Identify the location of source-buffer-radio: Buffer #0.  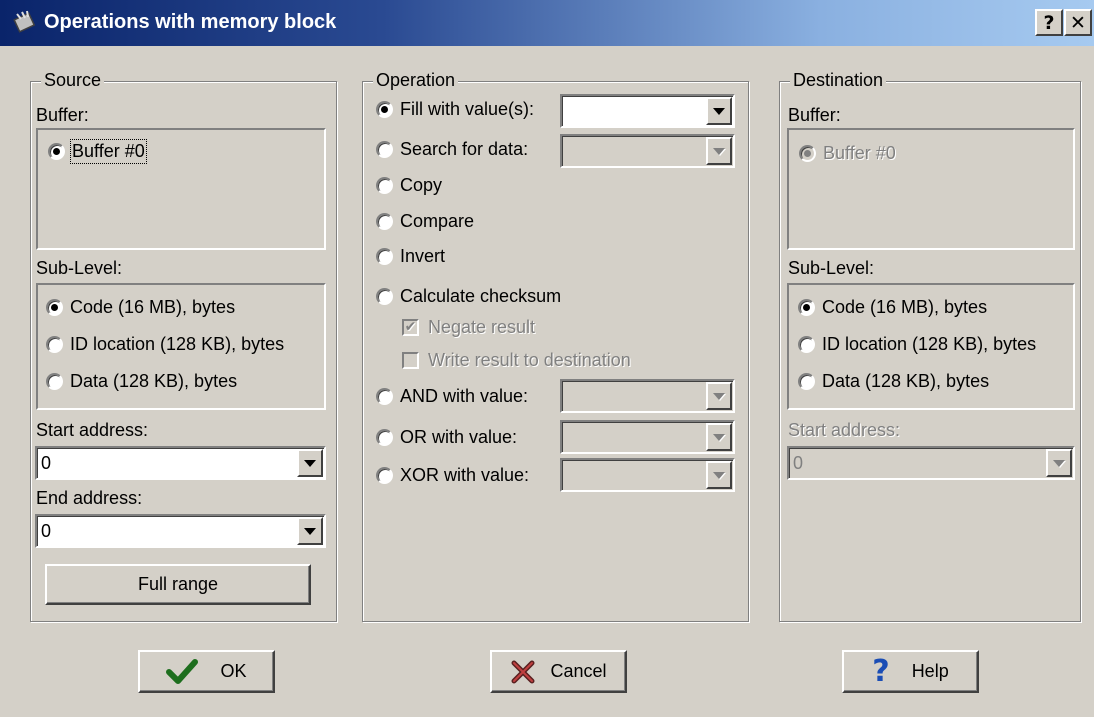
(97, 151).